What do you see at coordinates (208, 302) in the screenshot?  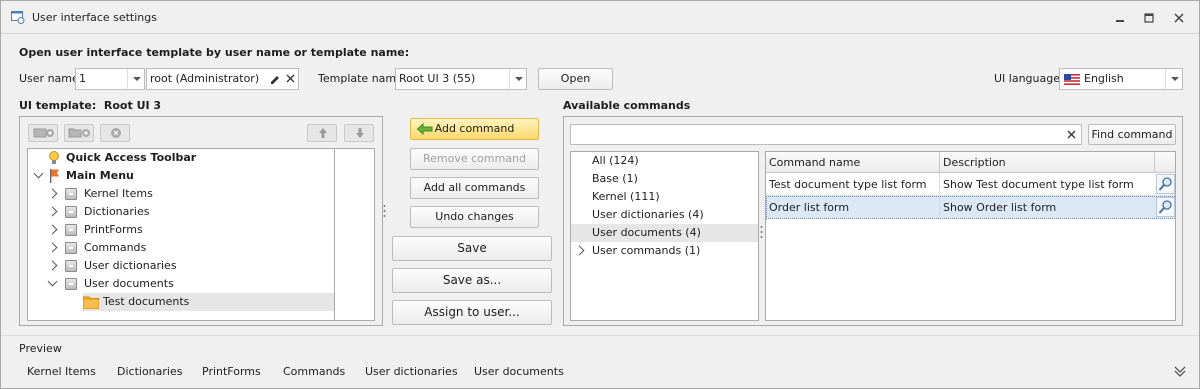 I see `tree-item-test-documents: Test documents` at bounding box center [208, 302].